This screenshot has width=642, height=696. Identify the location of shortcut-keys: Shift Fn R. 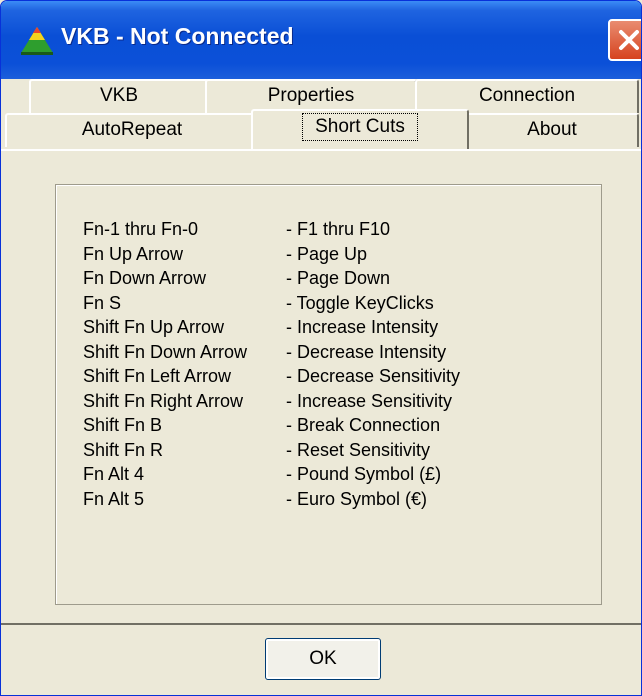
(123, 449).